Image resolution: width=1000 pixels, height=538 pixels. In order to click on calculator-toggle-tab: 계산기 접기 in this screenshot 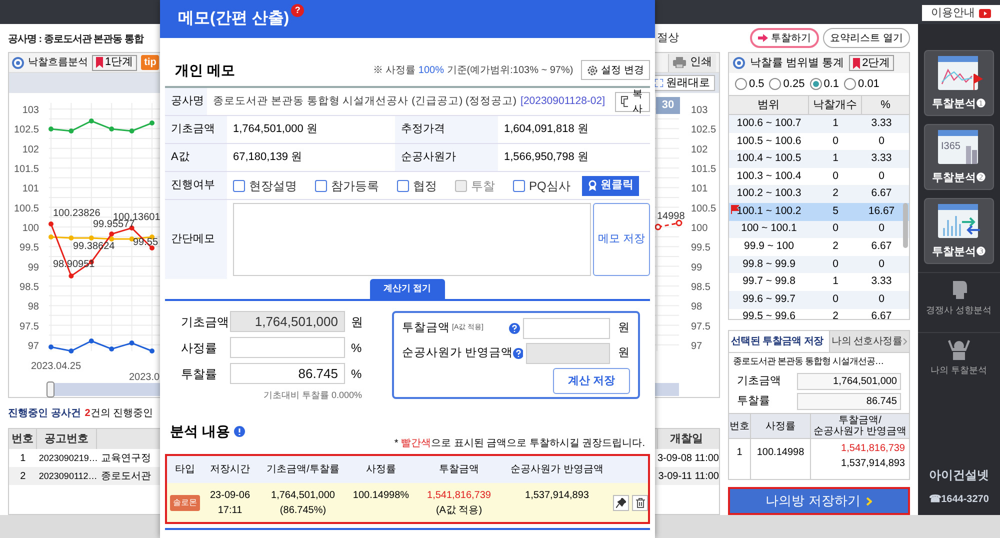, I will do `click(408, 289)`.